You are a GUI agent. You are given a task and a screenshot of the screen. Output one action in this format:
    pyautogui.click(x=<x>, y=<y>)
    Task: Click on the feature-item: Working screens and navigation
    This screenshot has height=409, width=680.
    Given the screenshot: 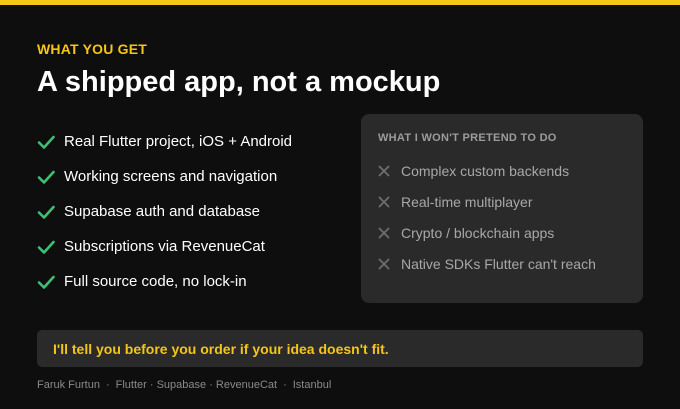 What is the action you would take?
    pyautogui.click(x=187, y=176)
    